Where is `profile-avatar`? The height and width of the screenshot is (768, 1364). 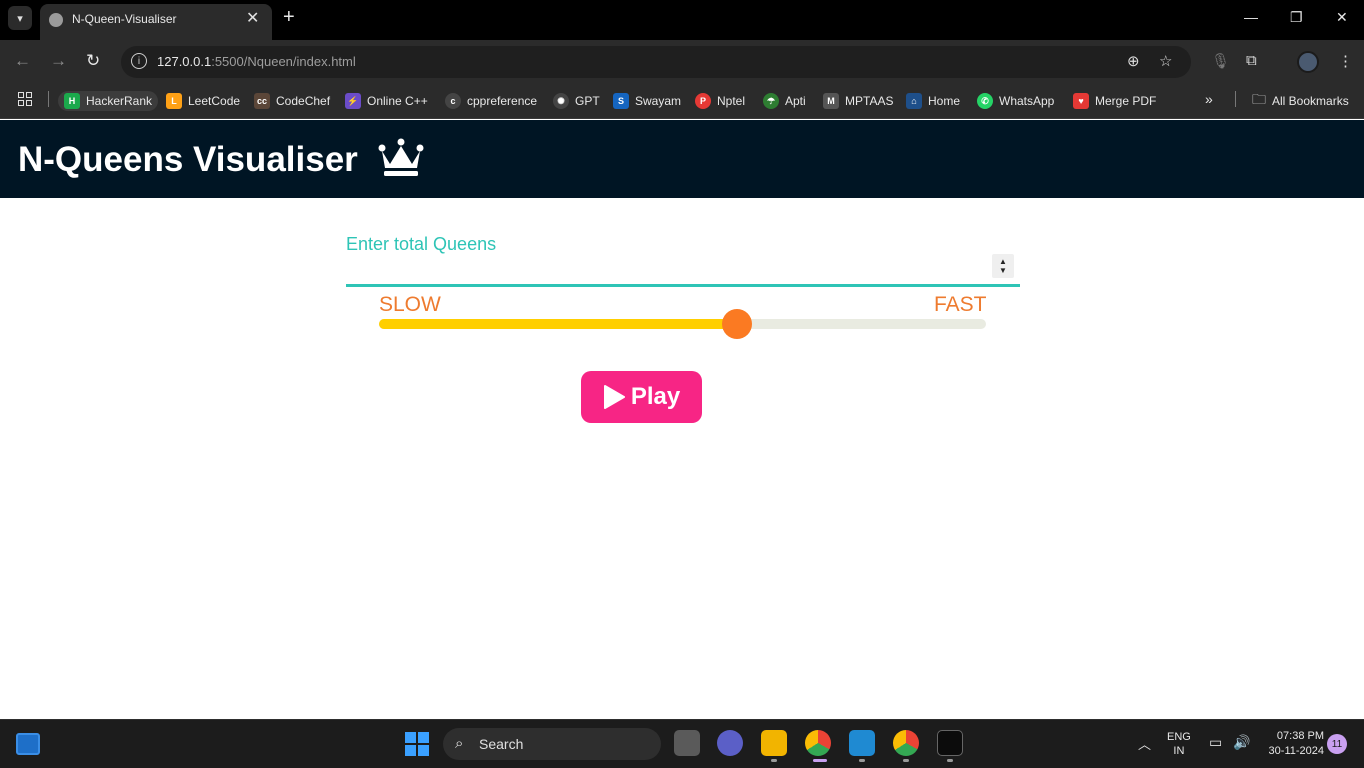 profile-avatar is located at coordinates (1308, 62).